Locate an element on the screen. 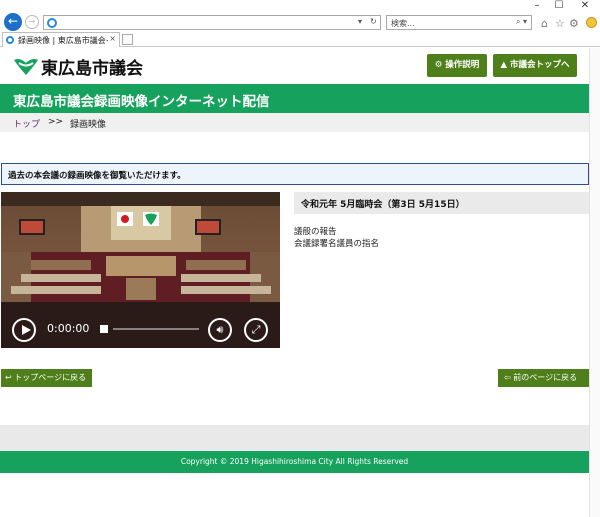 The width and height of the screenshot is (600, 517). new-tab-button is located at coordinates (127, 39).